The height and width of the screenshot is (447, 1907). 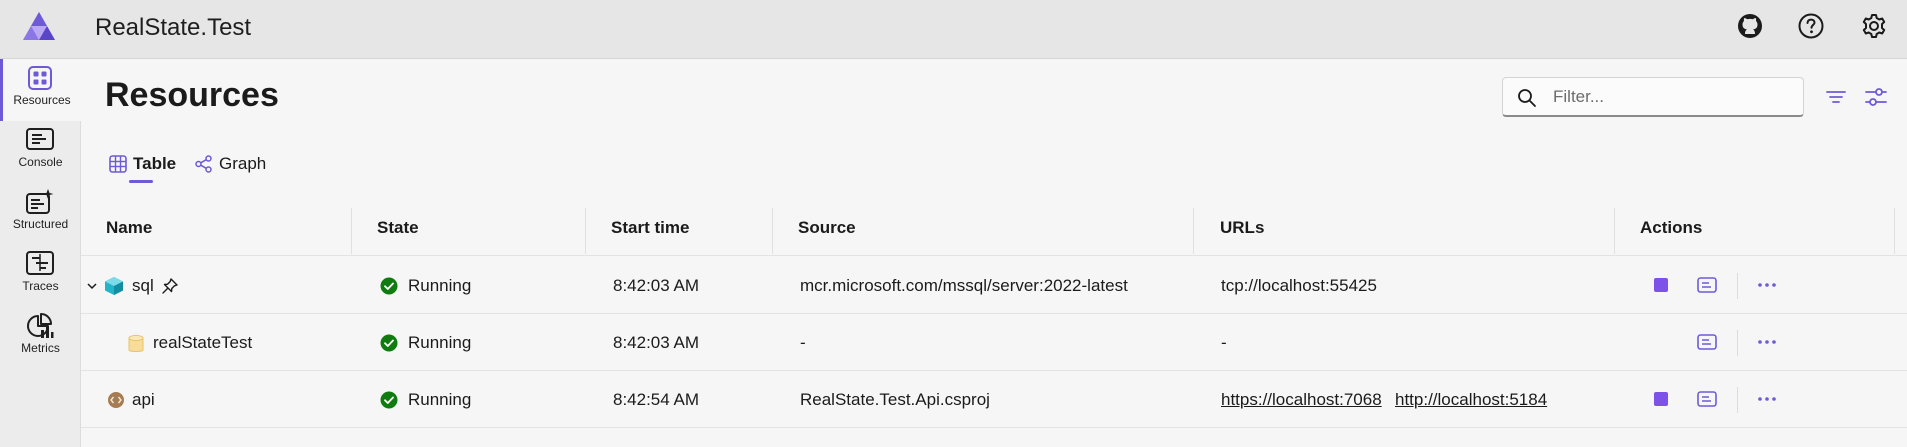 I want to click on search-icon, so click(x=1527, y=98).